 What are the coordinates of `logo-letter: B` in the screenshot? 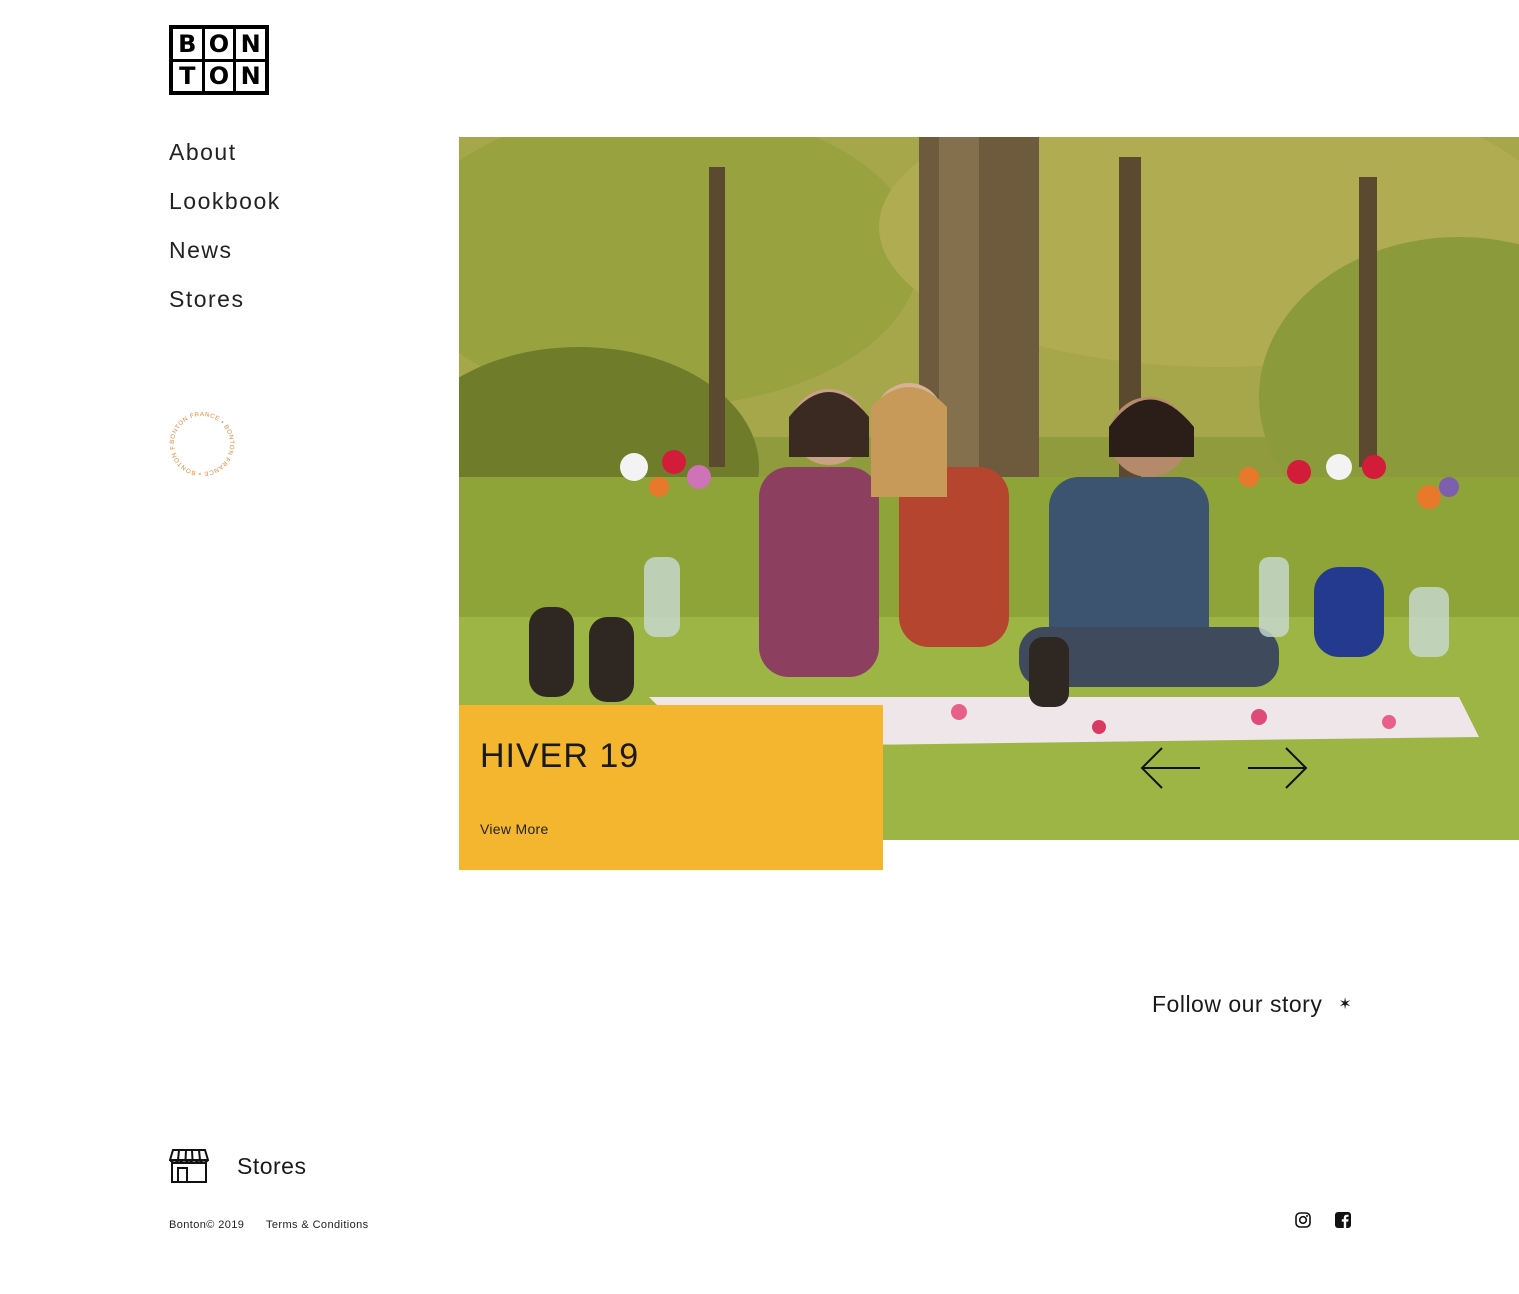 It's located at (187, 44).